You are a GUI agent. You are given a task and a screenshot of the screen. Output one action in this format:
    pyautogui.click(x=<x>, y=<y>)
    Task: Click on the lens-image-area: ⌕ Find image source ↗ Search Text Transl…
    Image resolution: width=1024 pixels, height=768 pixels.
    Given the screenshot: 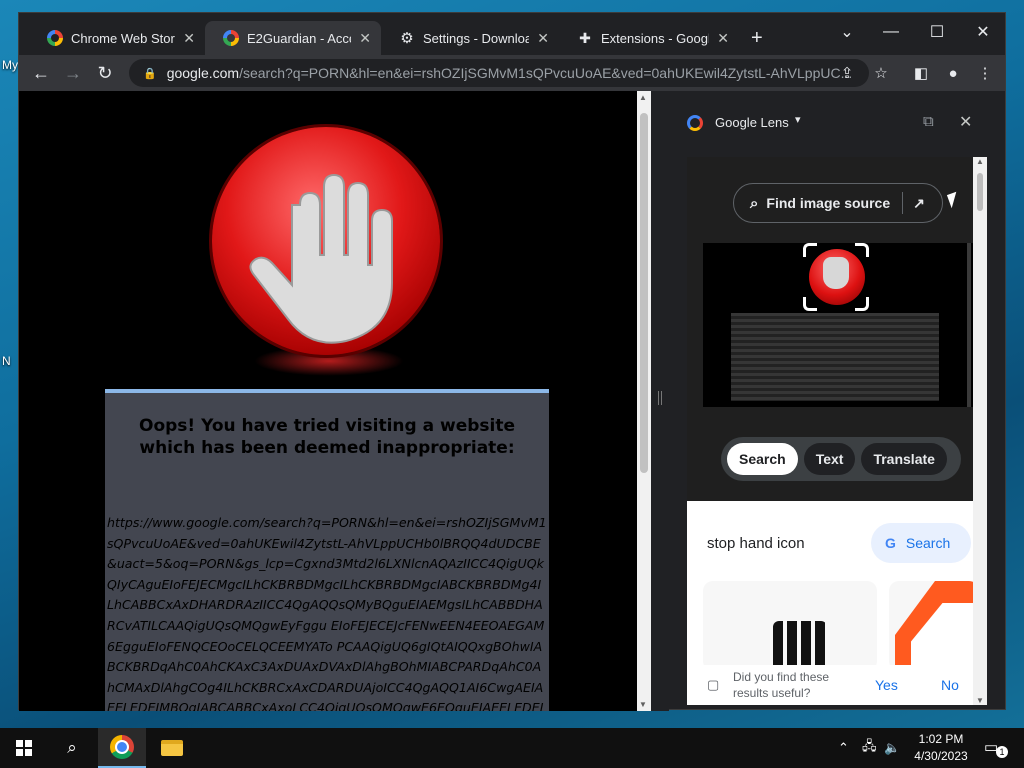 What is the action you would take?
    pyautogui.click(x=830, y=329)
    